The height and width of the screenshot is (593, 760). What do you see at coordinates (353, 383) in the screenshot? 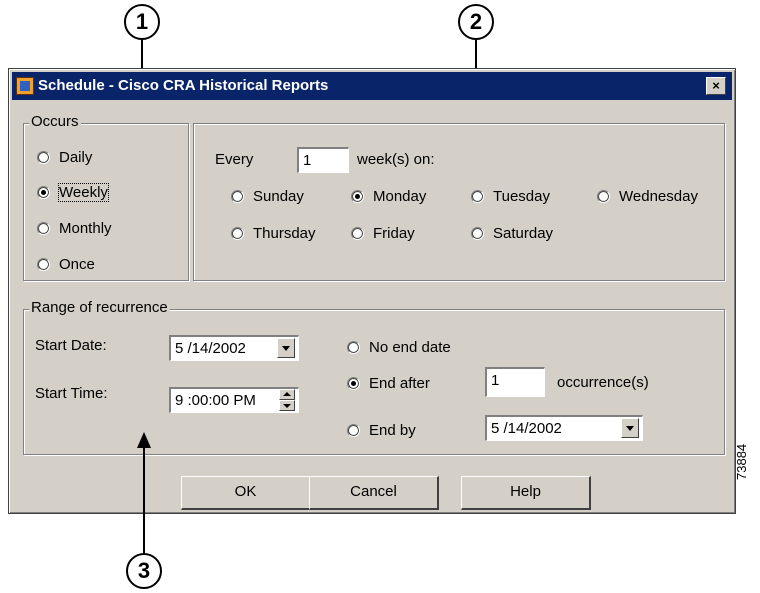
I see `radio-end-after-indicator` at bounding box center [353, 383].